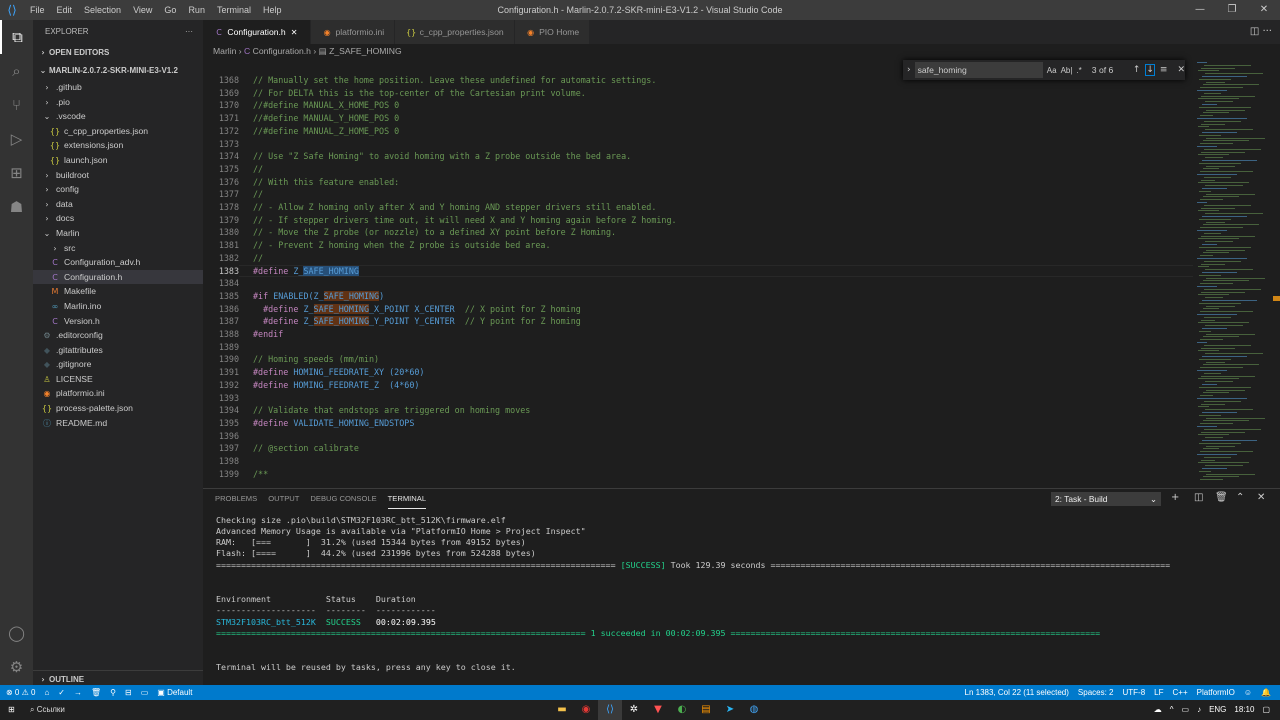  Describe the element at coordinates (145, 692) in the screenshot. I see `terminal-icon: ▭` at that location.